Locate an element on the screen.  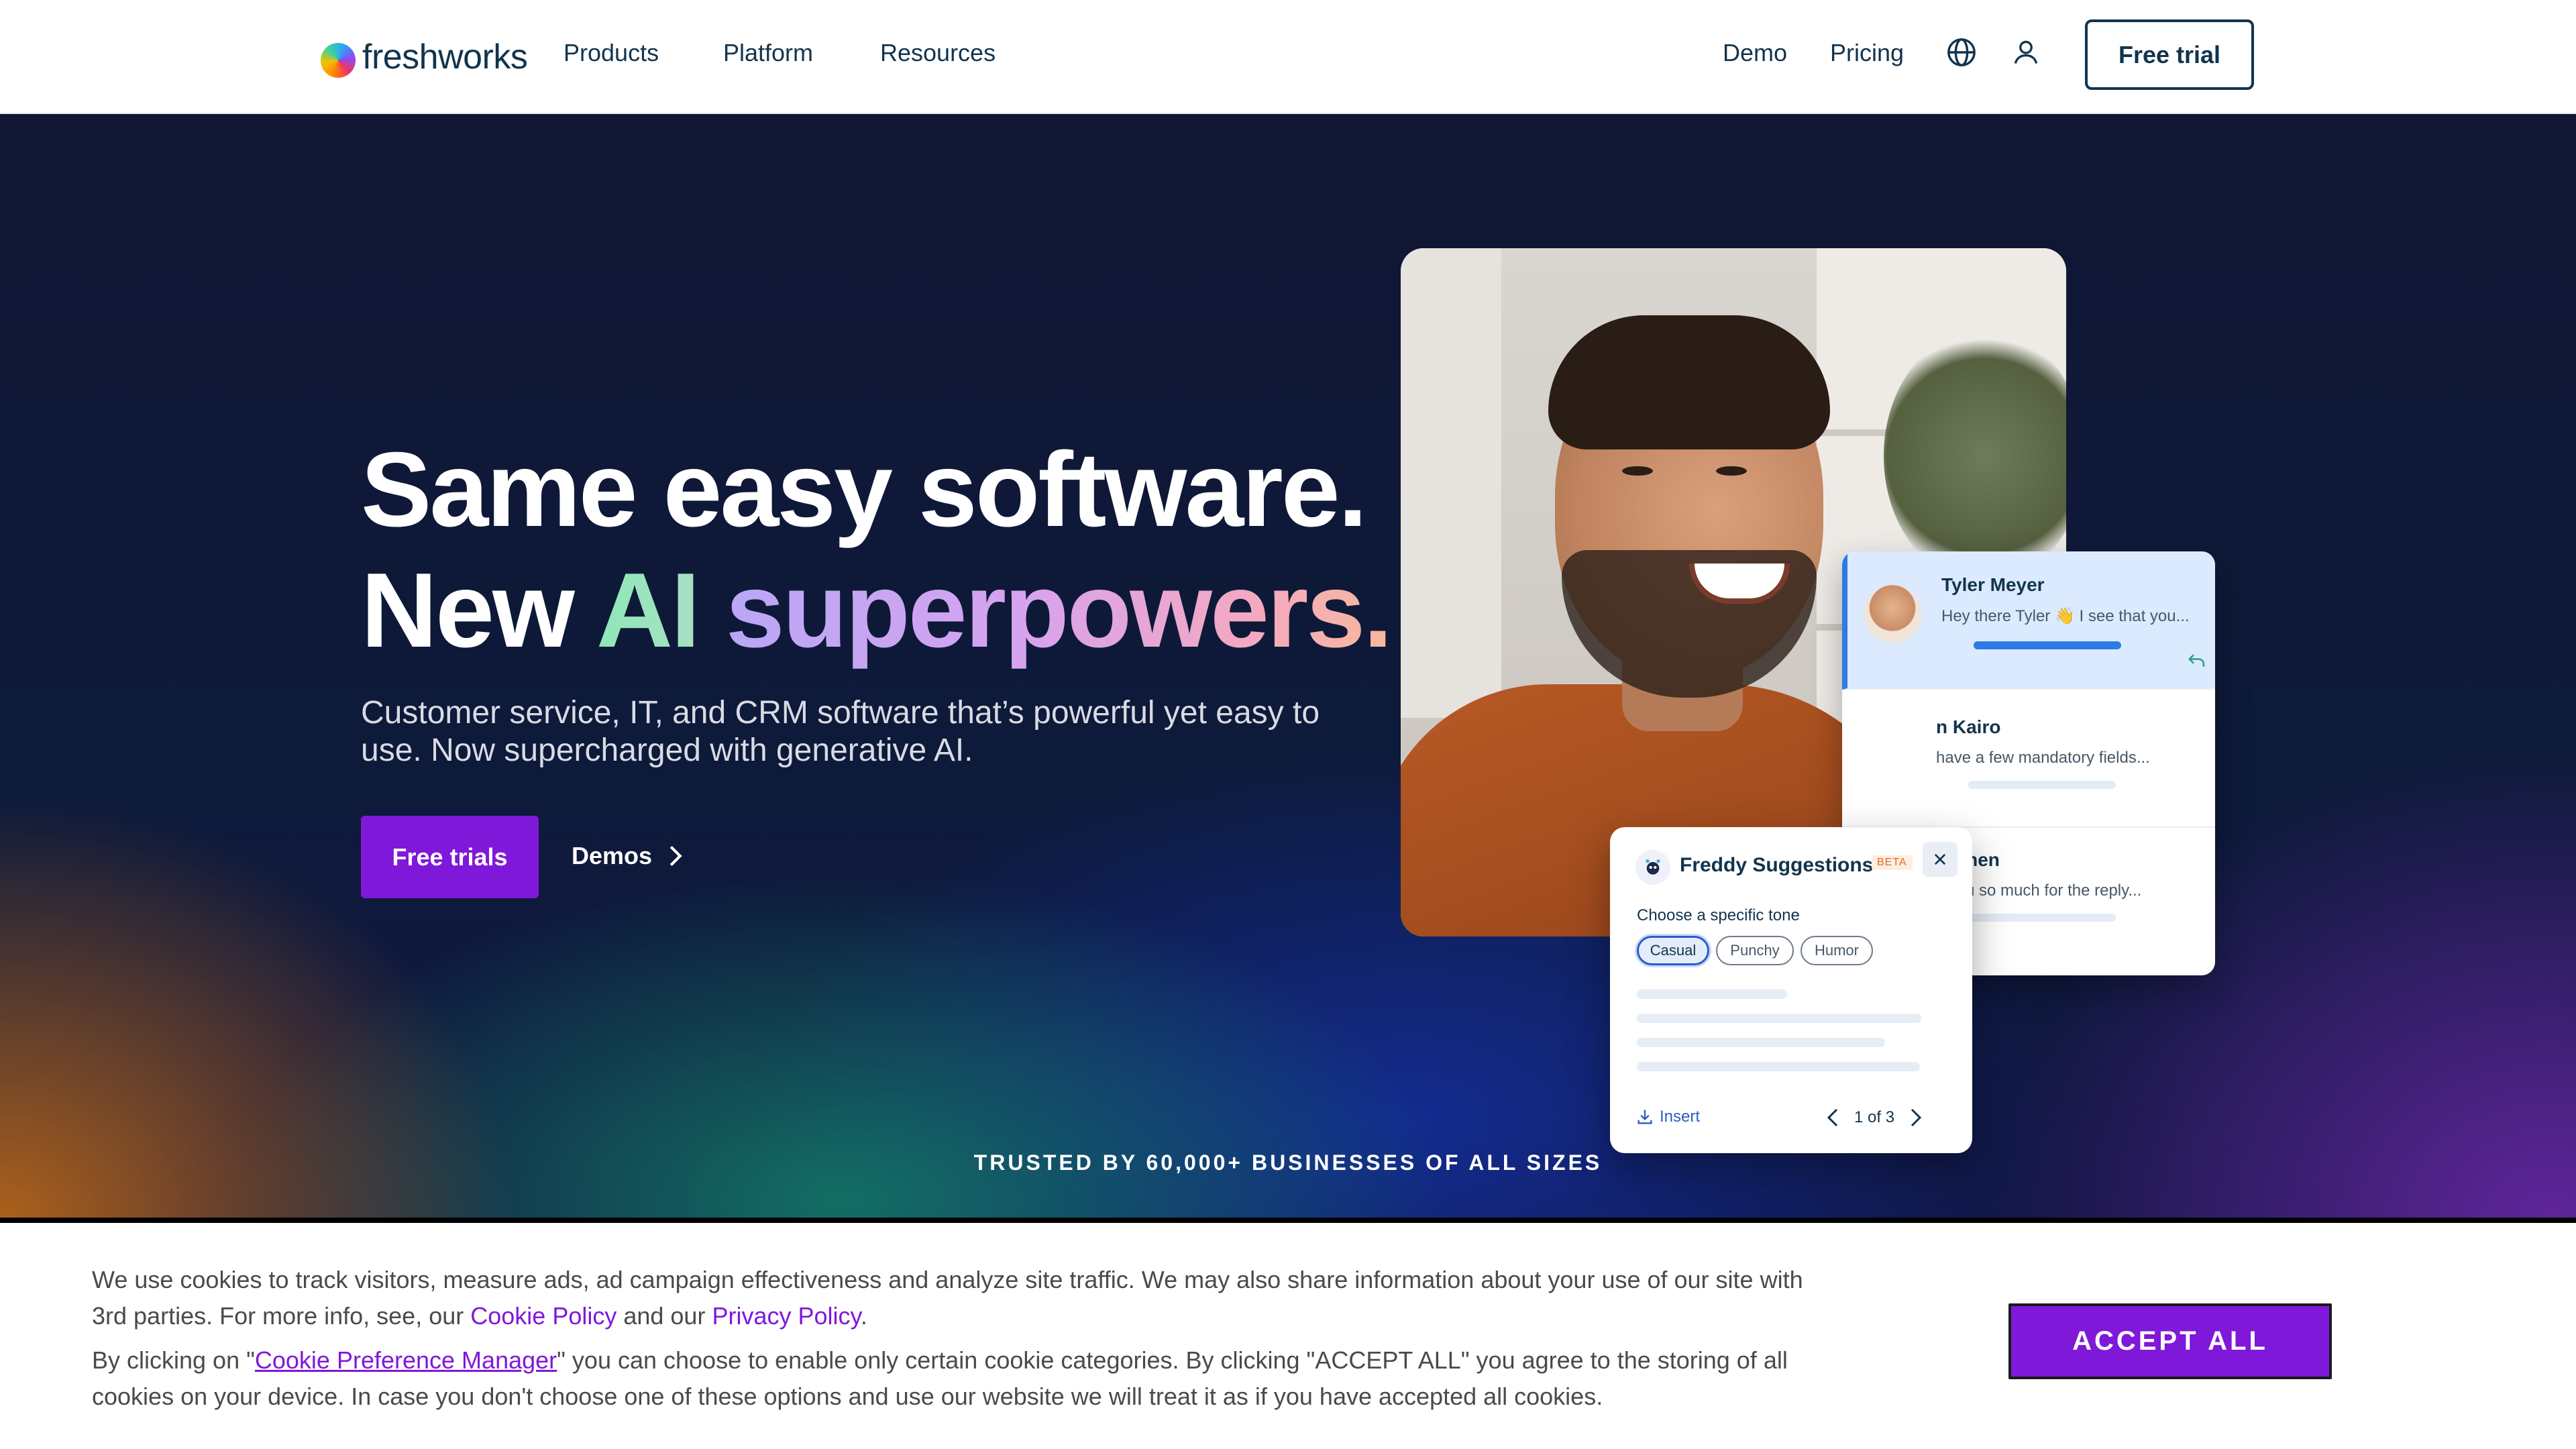
reply-icon is located at coordinates (2197, 660).